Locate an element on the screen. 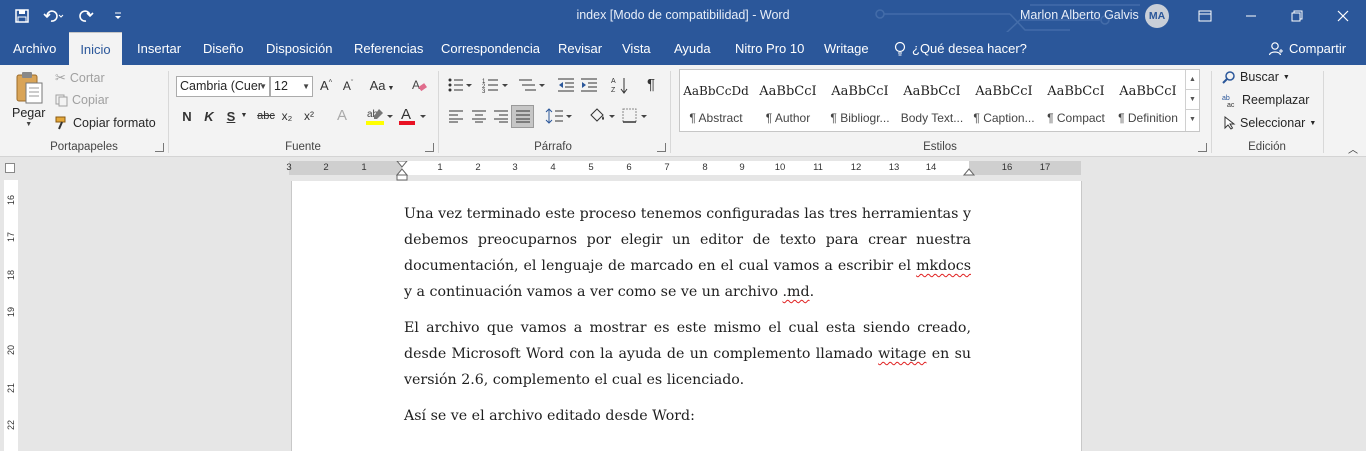 Image resolution: width=1366 pixels, height=451 pixels. copy-button: Copiar is located at coordinates (82, 100).